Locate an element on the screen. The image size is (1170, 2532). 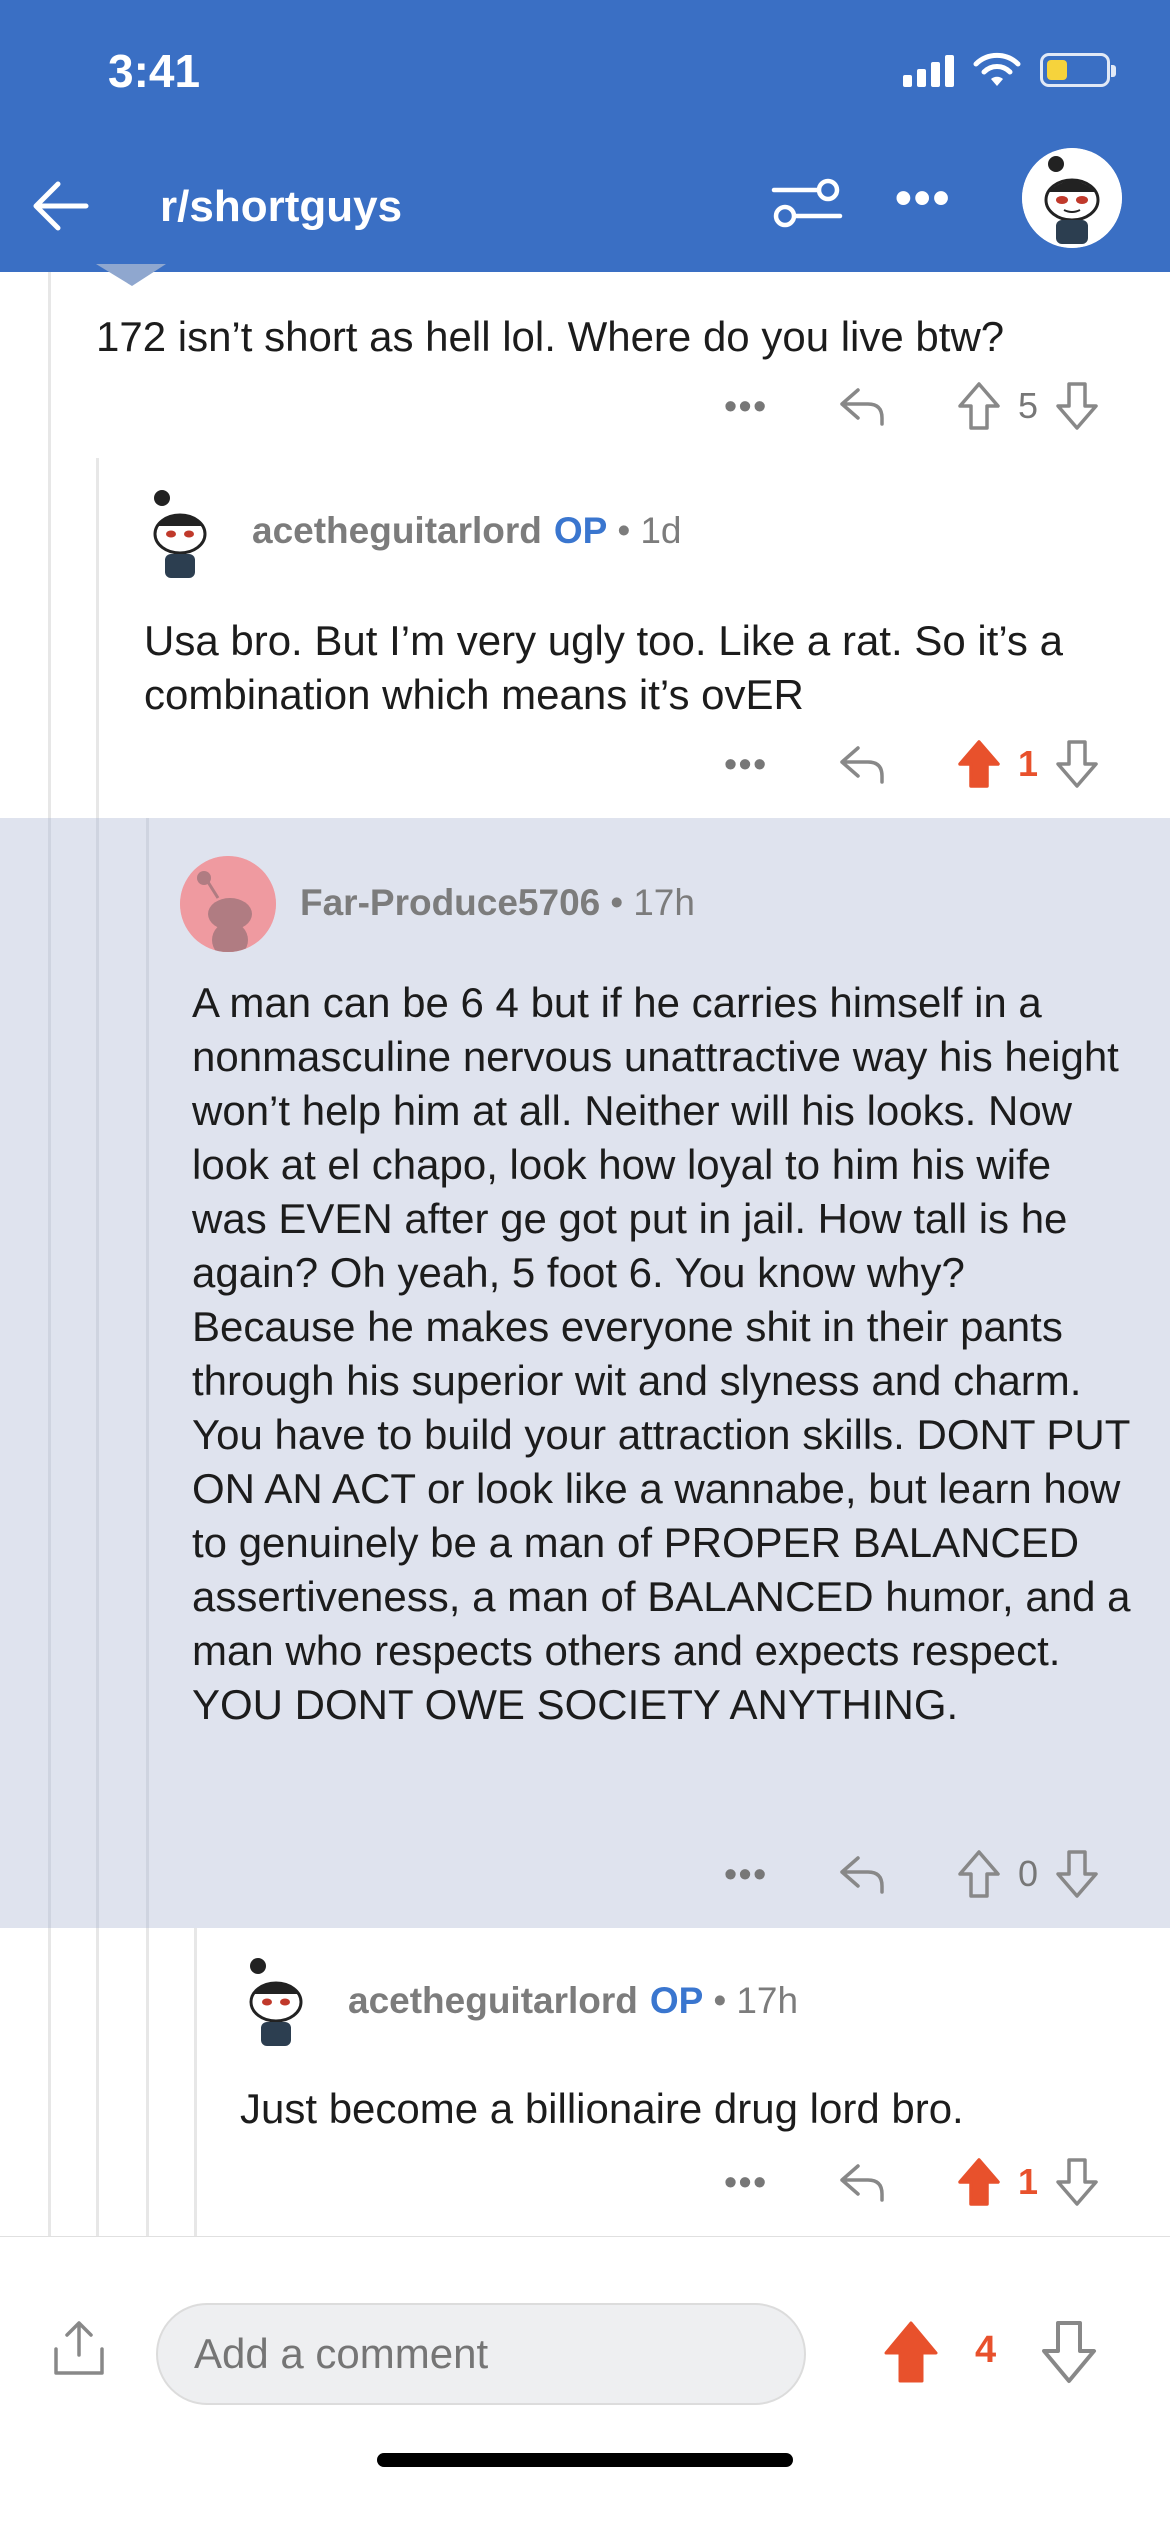
comment-meta: acetheguitarlord OP • 17h is located at coordinates (573, 2001).